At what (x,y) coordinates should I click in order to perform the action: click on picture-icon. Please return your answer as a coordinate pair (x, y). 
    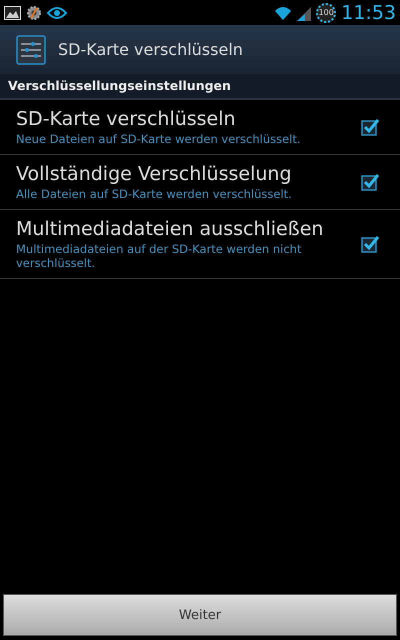
    Looking at the image, I should click on (12, 13).